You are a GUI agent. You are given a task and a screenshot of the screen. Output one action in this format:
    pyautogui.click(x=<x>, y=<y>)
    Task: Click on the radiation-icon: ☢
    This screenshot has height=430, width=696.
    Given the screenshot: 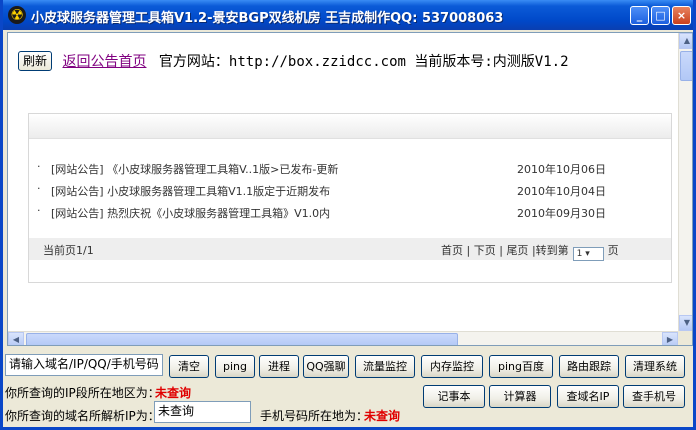 What is the action you would take?
    pyautogui.click(x=17, y=15)
    